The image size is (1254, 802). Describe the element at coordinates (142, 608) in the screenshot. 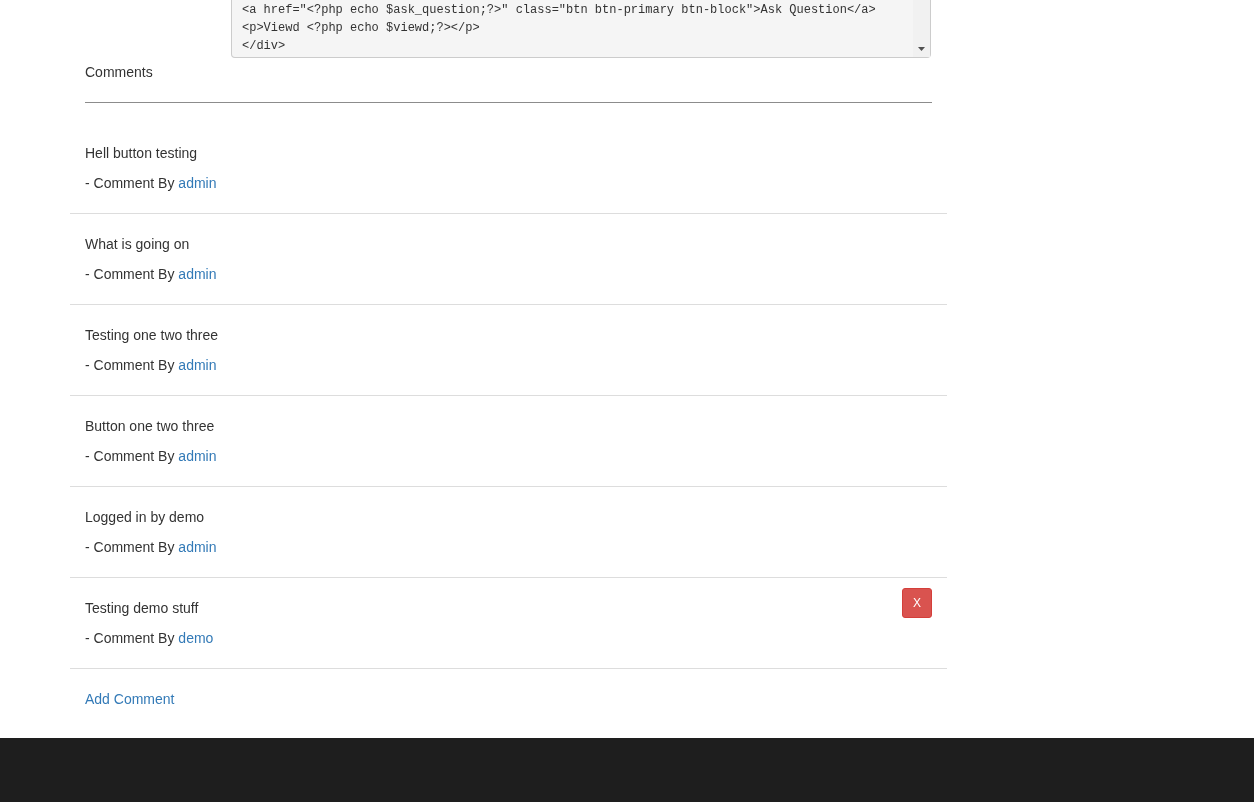

I see `comment-text: Testing demo stuff` at that location.